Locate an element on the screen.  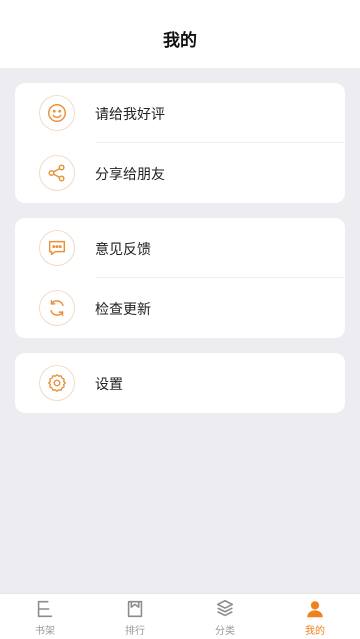
settings-label: 设置 is located at coordinates (109, 385).